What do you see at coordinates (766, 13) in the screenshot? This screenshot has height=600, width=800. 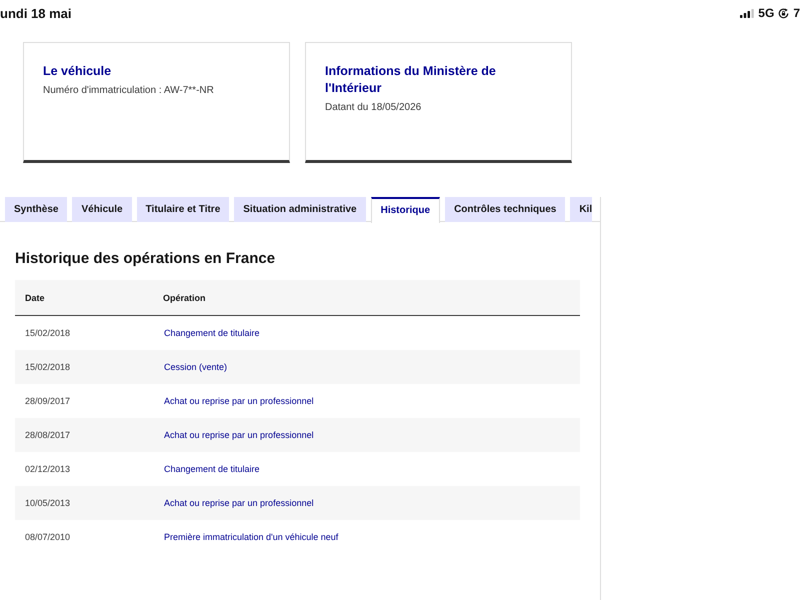 I see `network-label: 5G` at bounding box center [766, 13].